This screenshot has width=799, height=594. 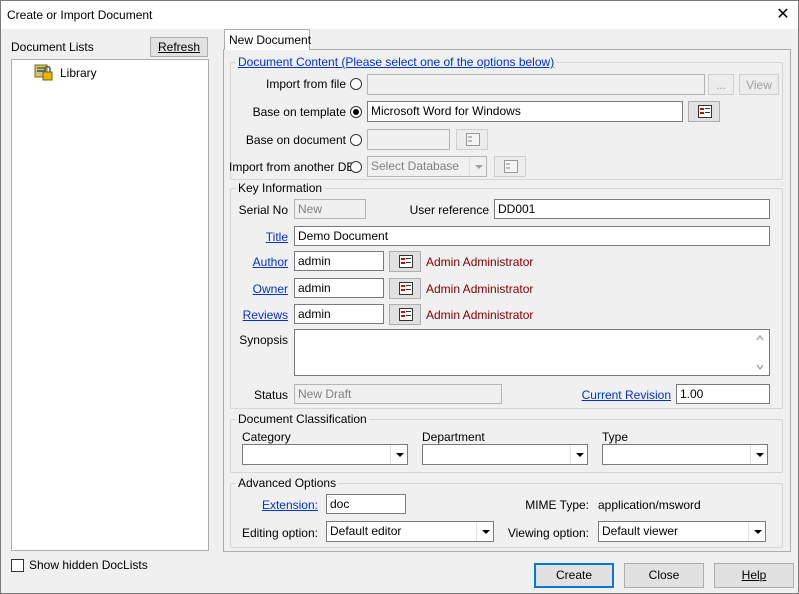 What do you see at coordinates (305, 84) in the screenshot?
I see `import-file-label: Import from file` at bounding box center [305, 84].